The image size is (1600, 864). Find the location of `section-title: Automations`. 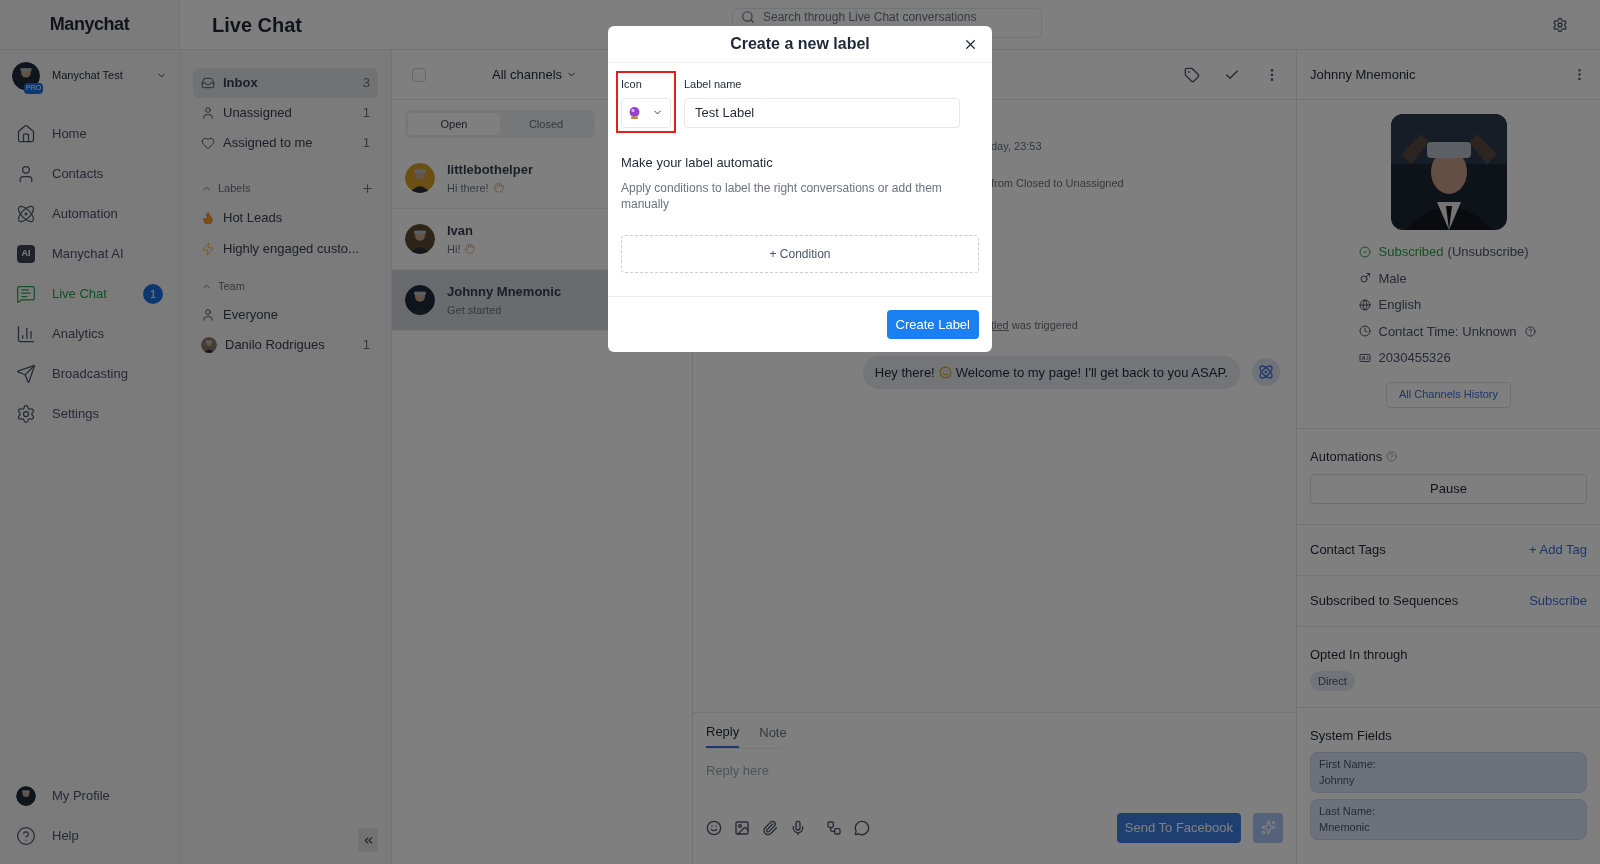

section-title: Automations is located at coordinates (1346, 456).